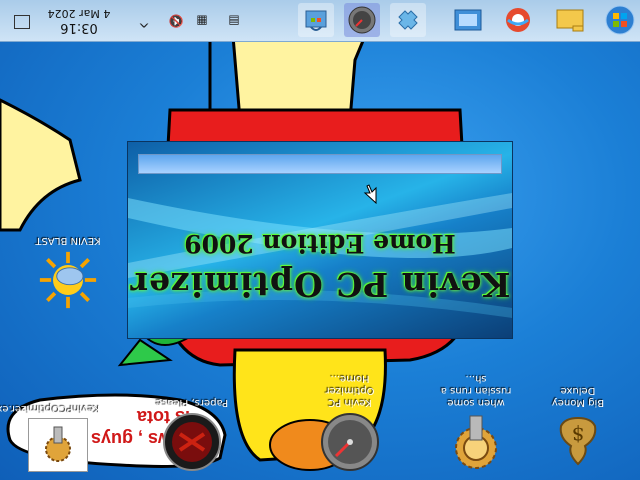 The width and height of the screenshot is (640, 480). I want to click on network-icon: ▦, so click(202, 21).